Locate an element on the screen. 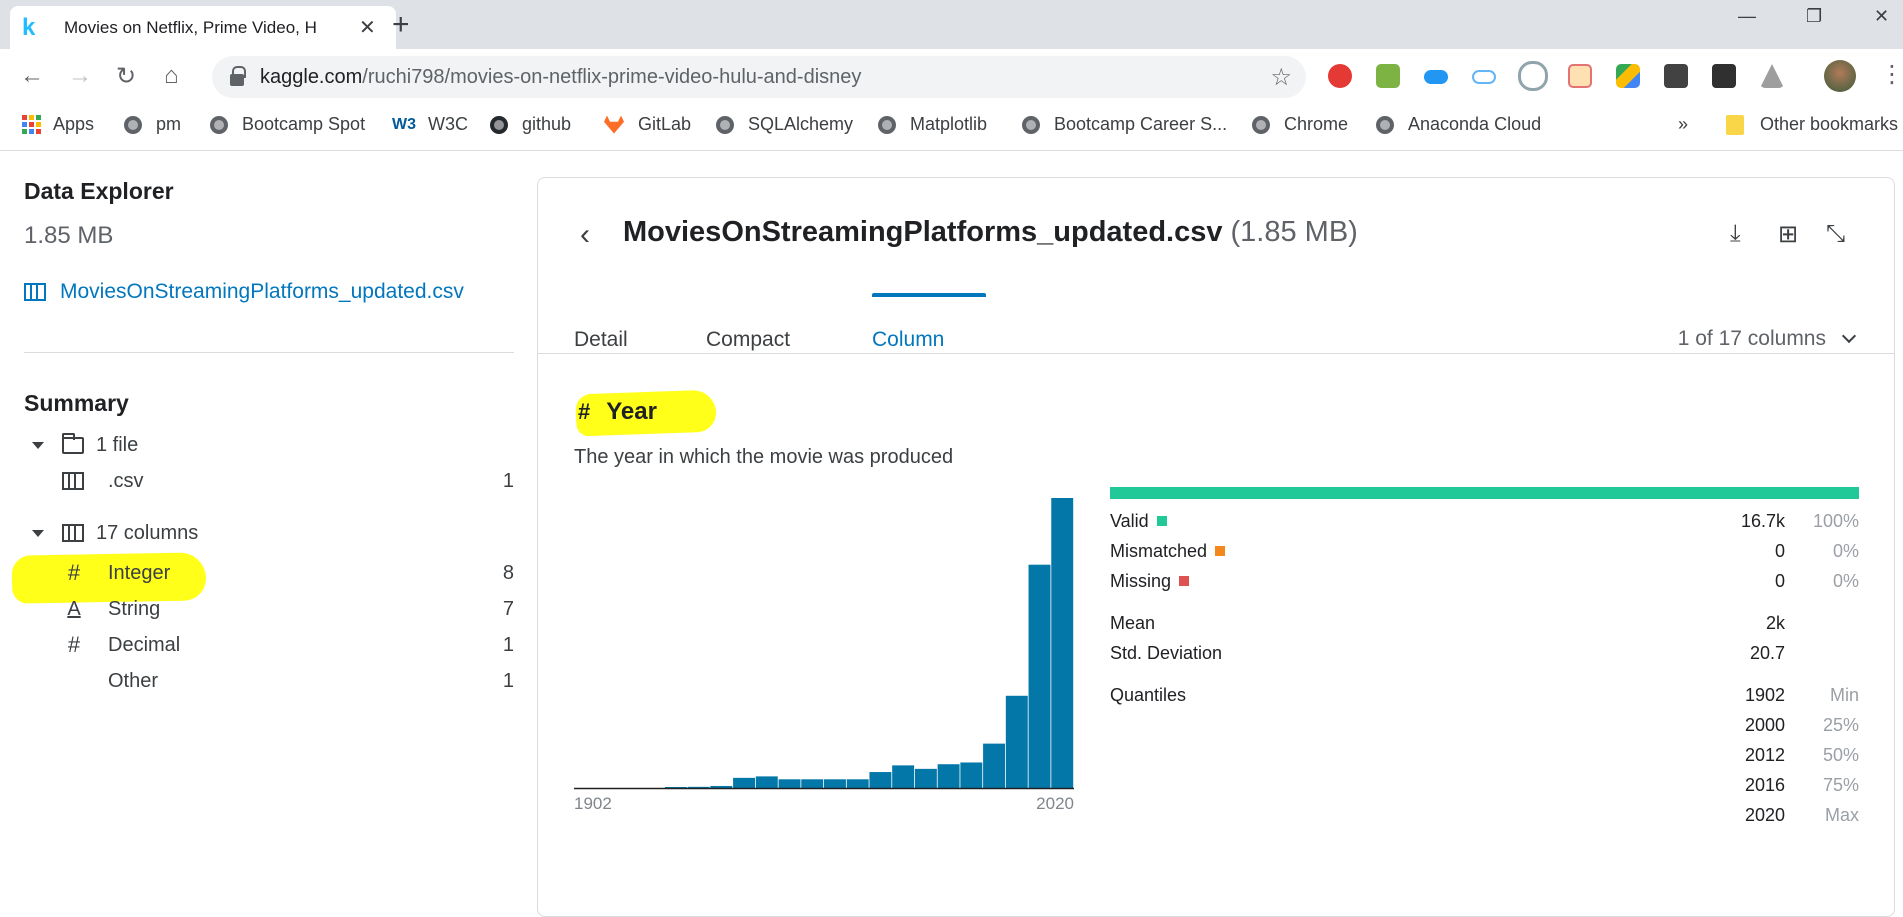  stat-pct: 25% is located at coordinates (1840, 724).